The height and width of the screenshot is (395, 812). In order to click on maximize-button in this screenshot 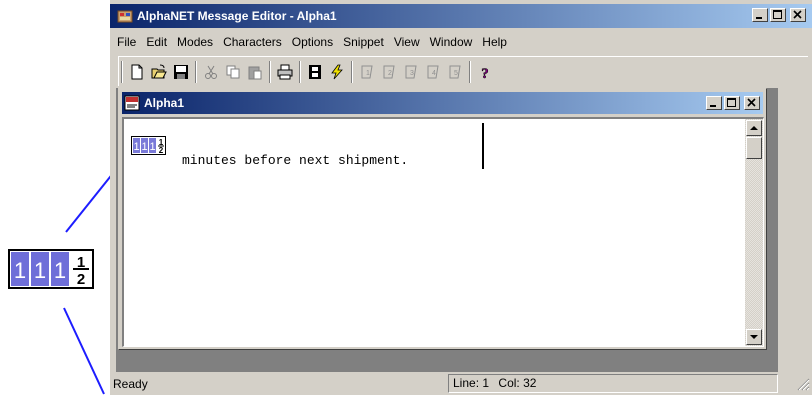, I will do `click(778, 15)`.